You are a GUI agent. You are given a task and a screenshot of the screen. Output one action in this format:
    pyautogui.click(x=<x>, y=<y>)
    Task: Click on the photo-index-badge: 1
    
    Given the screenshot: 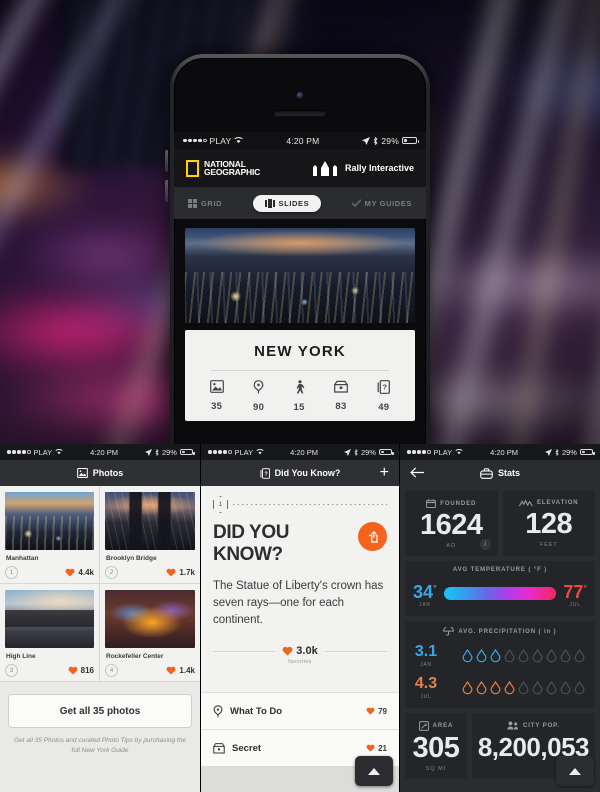 What is the action you would take?
    pyautogui.click(x=11, y=572)
    